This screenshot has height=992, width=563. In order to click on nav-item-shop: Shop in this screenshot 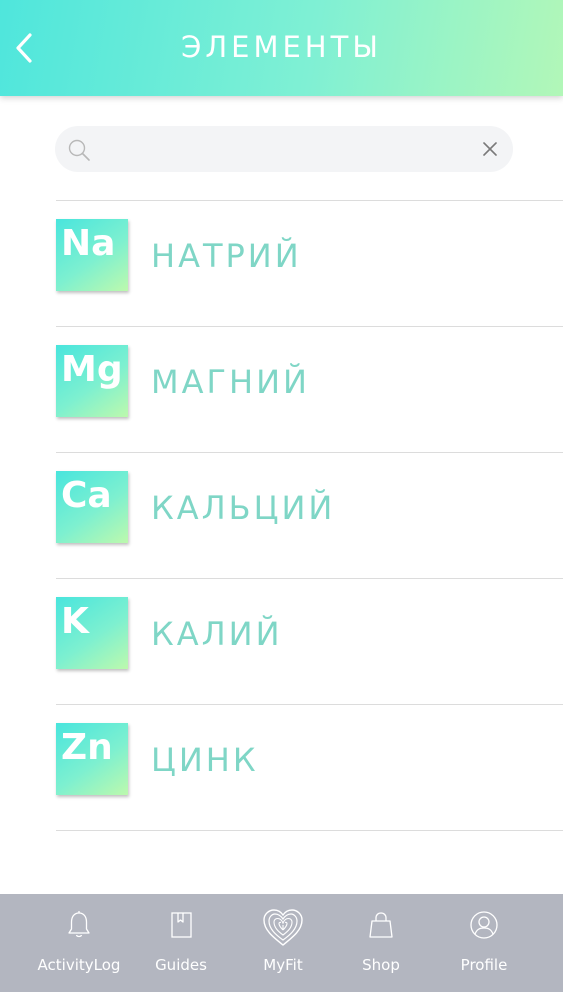, I will do `click(381, 943)`.